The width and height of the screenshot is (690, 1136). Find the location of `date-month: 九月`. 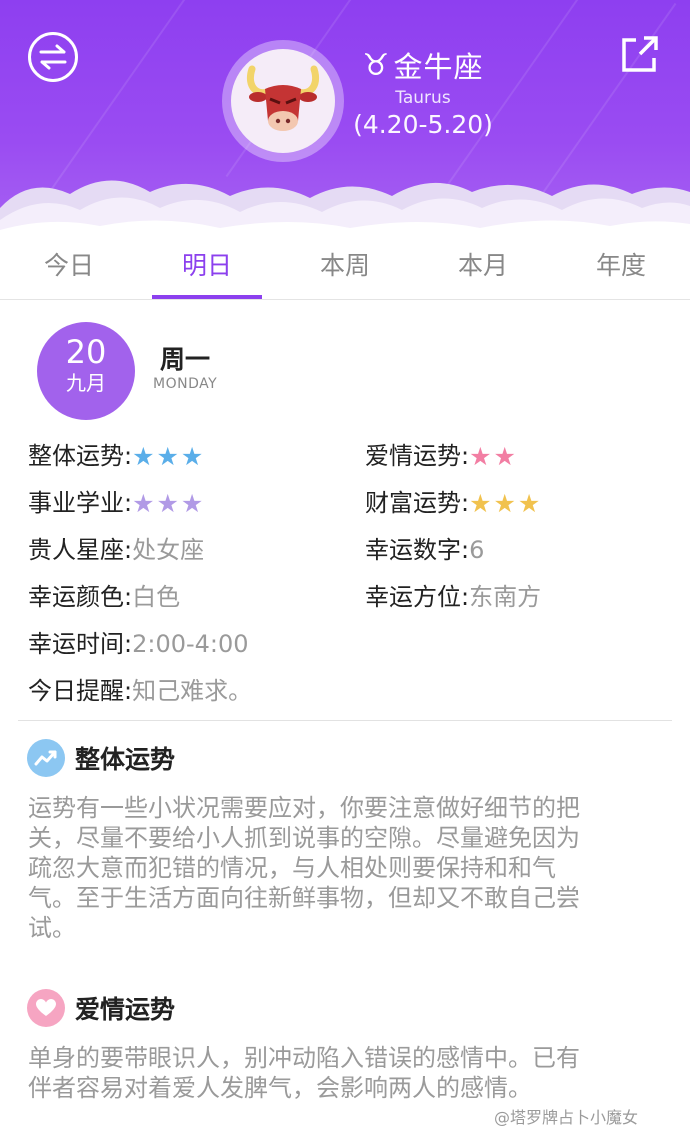

date-month: 九月 is located at coordinates (86, 383).